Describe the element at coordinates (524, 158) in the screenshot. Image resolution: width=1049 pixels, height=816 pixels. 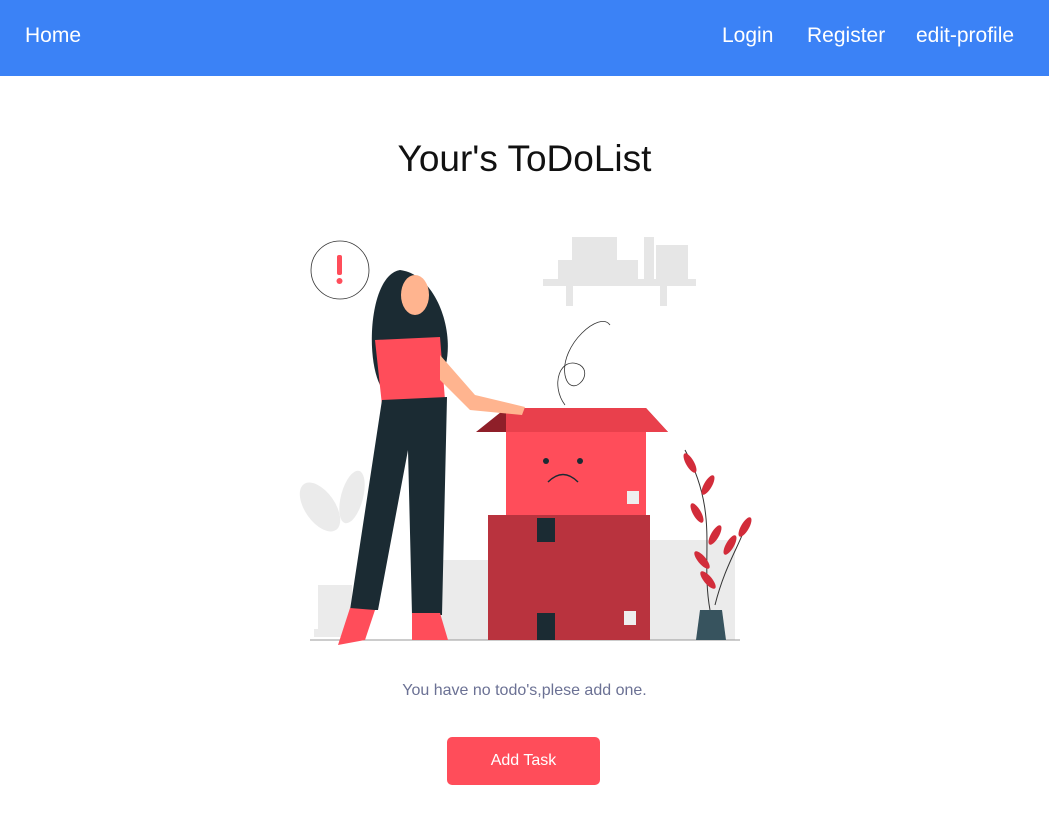
I see `page-title: Your's ToDoList` at that location.